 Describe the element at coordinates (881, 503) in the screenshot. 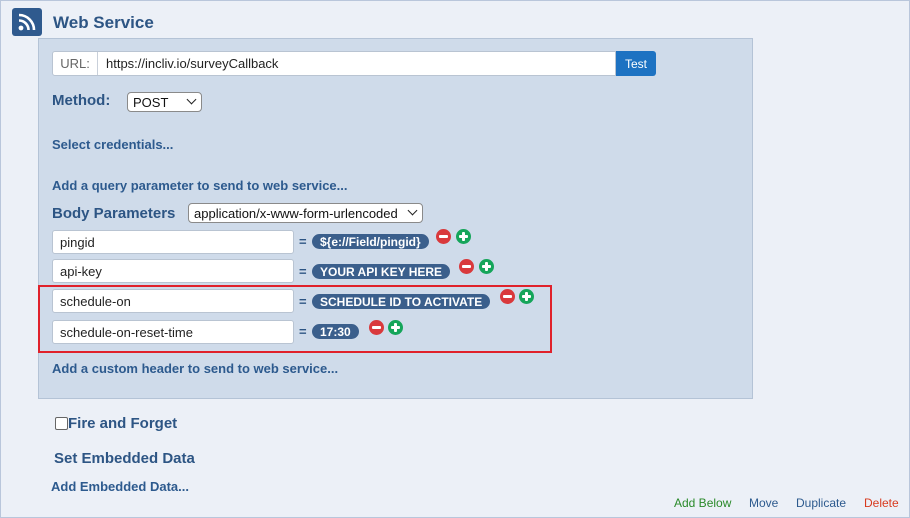

I see `delete-link: Delete` at that location.